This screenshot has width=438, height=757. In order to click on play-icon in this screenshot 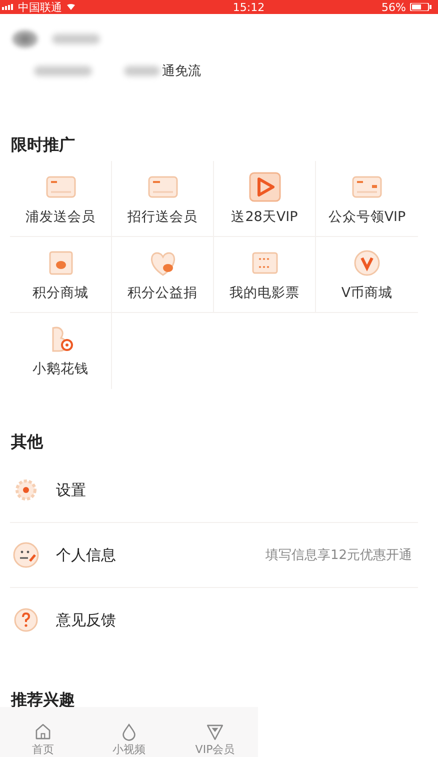, I will do `click(265, 187)`.